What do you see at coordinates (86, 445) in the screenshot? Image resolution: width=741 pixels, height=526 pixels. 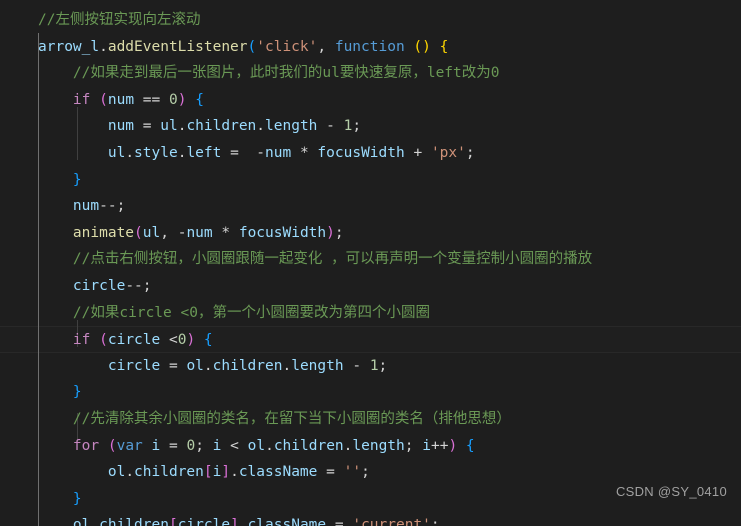 I see `code-token: for` at bounding box center [86, 445].